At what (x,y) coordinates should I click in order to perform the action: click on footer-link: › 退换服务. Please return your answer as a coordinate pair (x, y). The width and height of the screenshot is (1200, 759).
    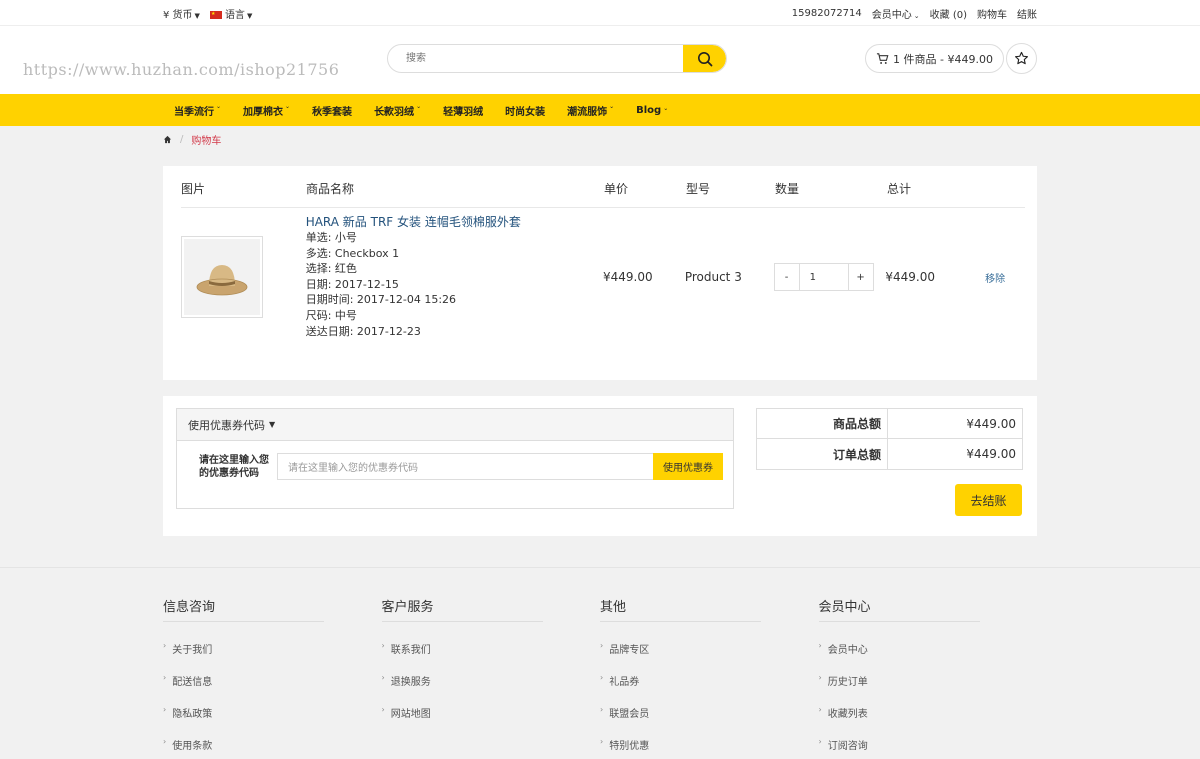
    Looking at the image, I should click on (491, 680).